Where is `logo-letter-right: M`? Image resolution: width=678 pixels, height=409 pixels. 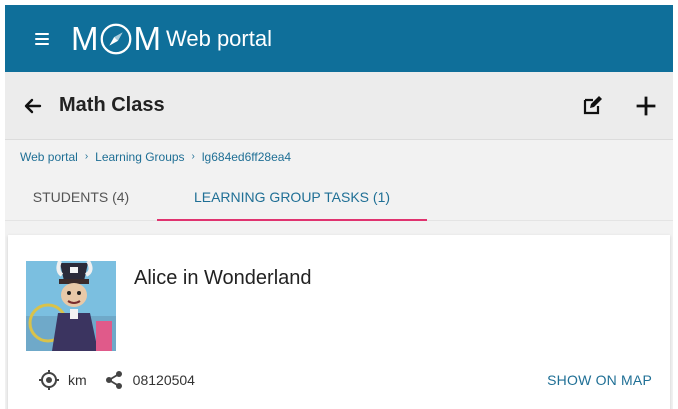
logo-letter-right: M is located at coordinates (147, 38).